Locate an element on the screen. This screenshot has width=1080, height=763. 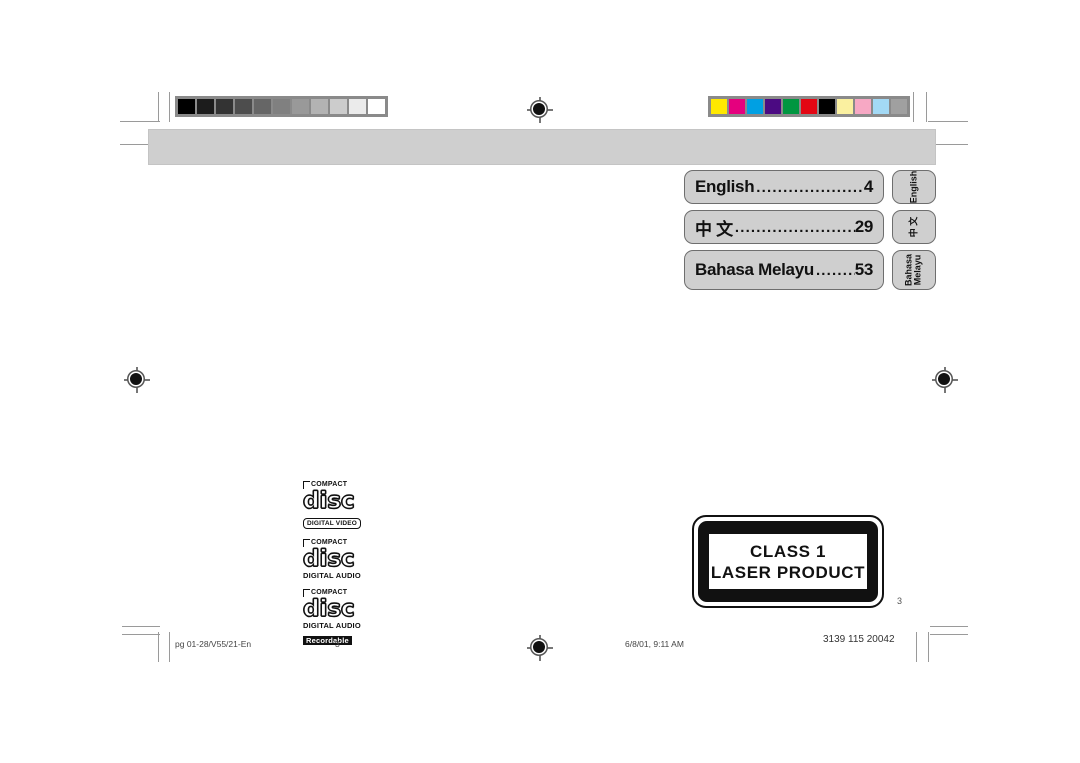
side-tab-chinese: 中 文 is located at coordinates (914, 227).